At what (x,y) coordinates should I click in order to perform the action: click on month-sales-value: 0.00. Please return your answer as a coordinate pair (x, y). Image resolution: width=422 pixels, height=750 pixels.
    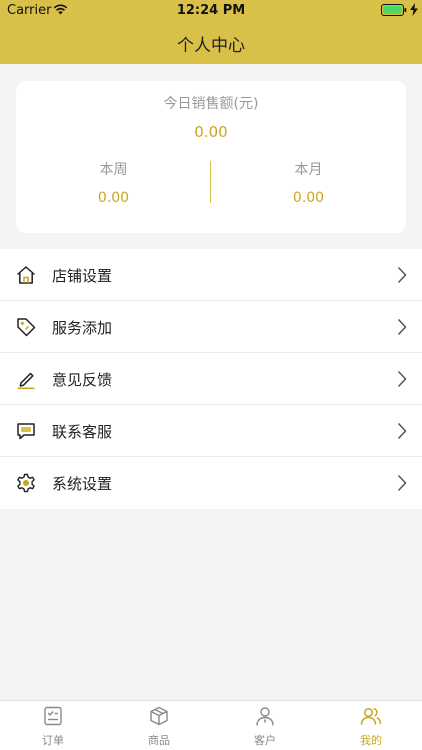
    Looking at the image, I should click on (308, 198).